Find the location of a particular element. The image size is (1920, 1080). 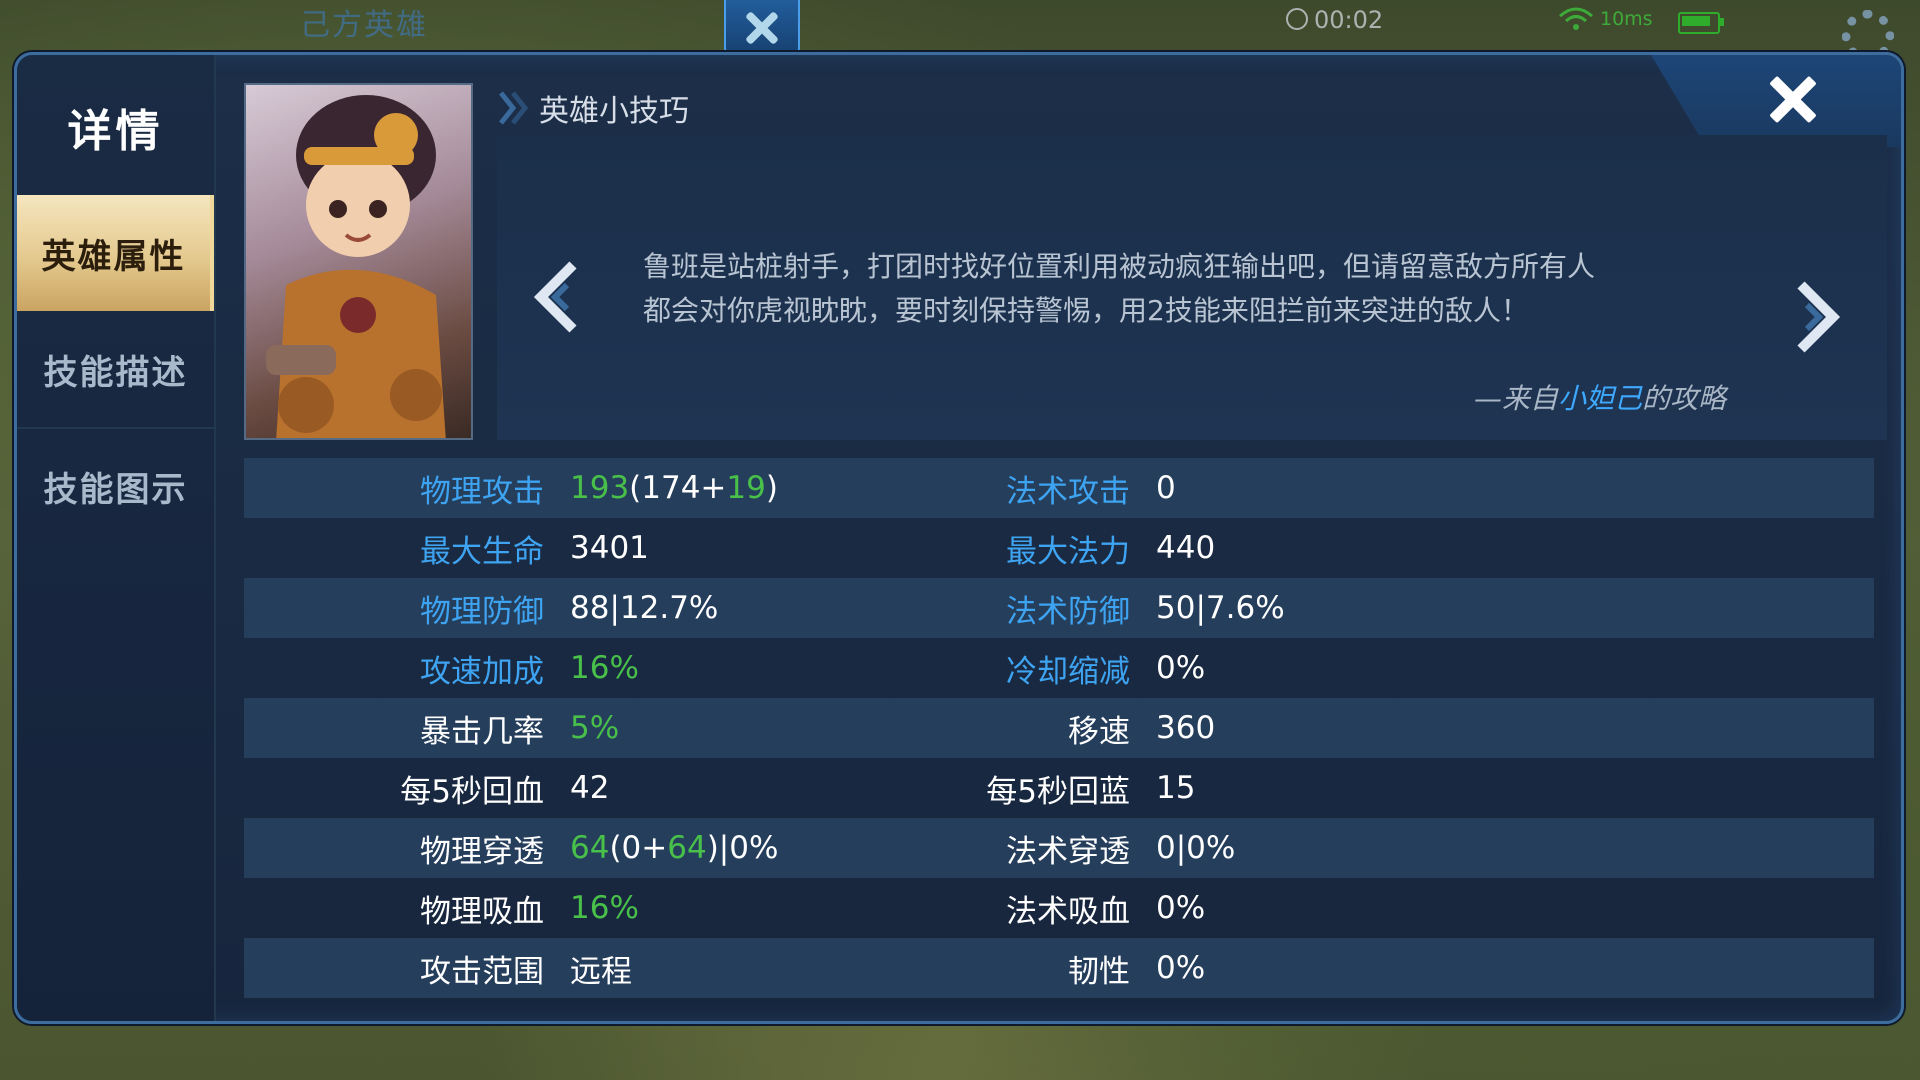

tips-header: 英雄小技巧 is located at coordinates (593, 108).